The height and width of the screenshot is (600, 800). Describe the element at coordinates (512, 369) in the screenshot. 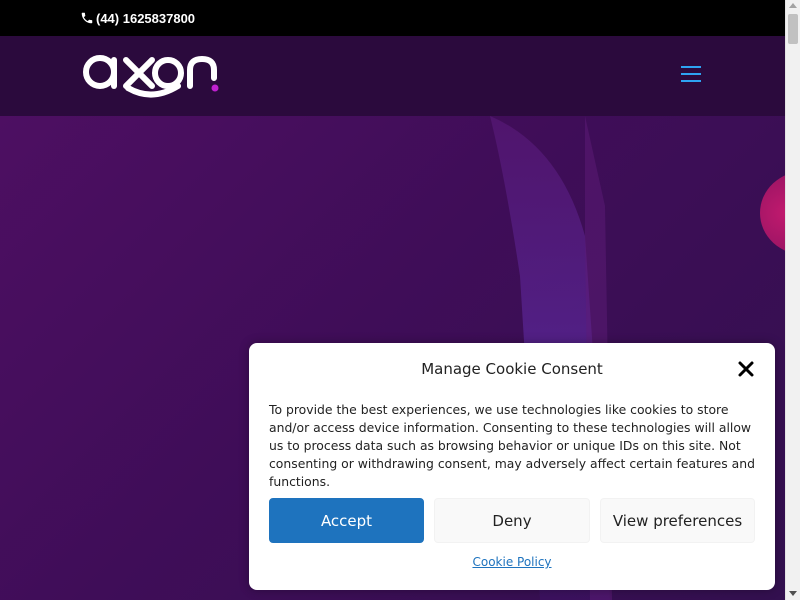

I see `cookie-modal-title: Manage Cookie Consent` at that location.